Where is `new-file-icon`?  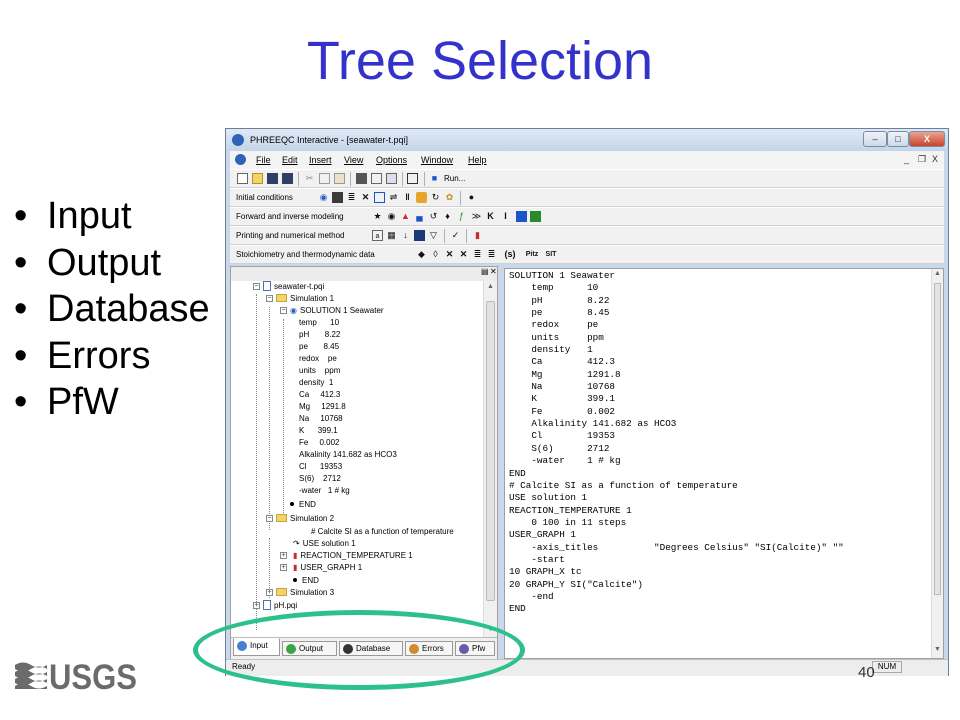 new-file-icon is located at coordinates (242, 178).